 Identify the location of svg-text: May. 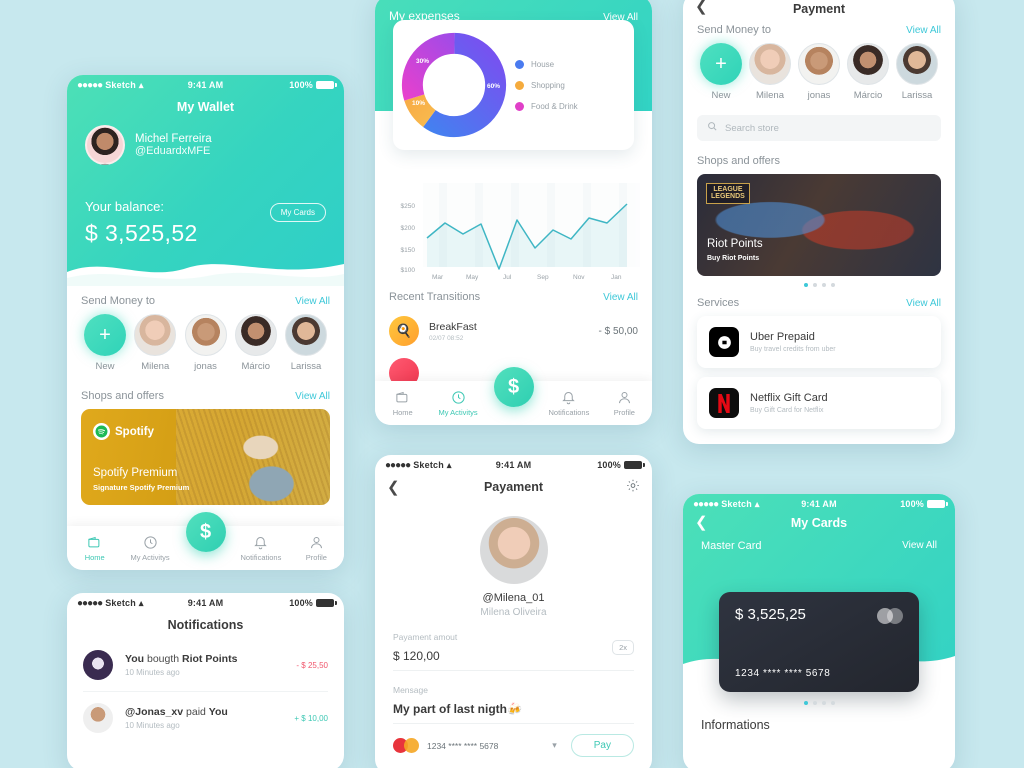
(472, 277).